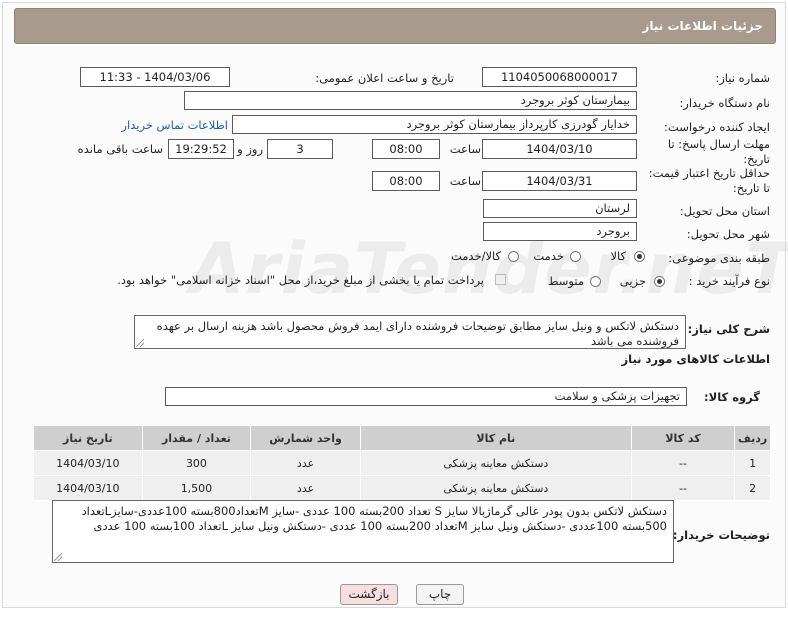  What do you see at coordinates (618, 256) in the screenshot?
I see `category-goods-label: کالا` at bounding box center [618, 256].